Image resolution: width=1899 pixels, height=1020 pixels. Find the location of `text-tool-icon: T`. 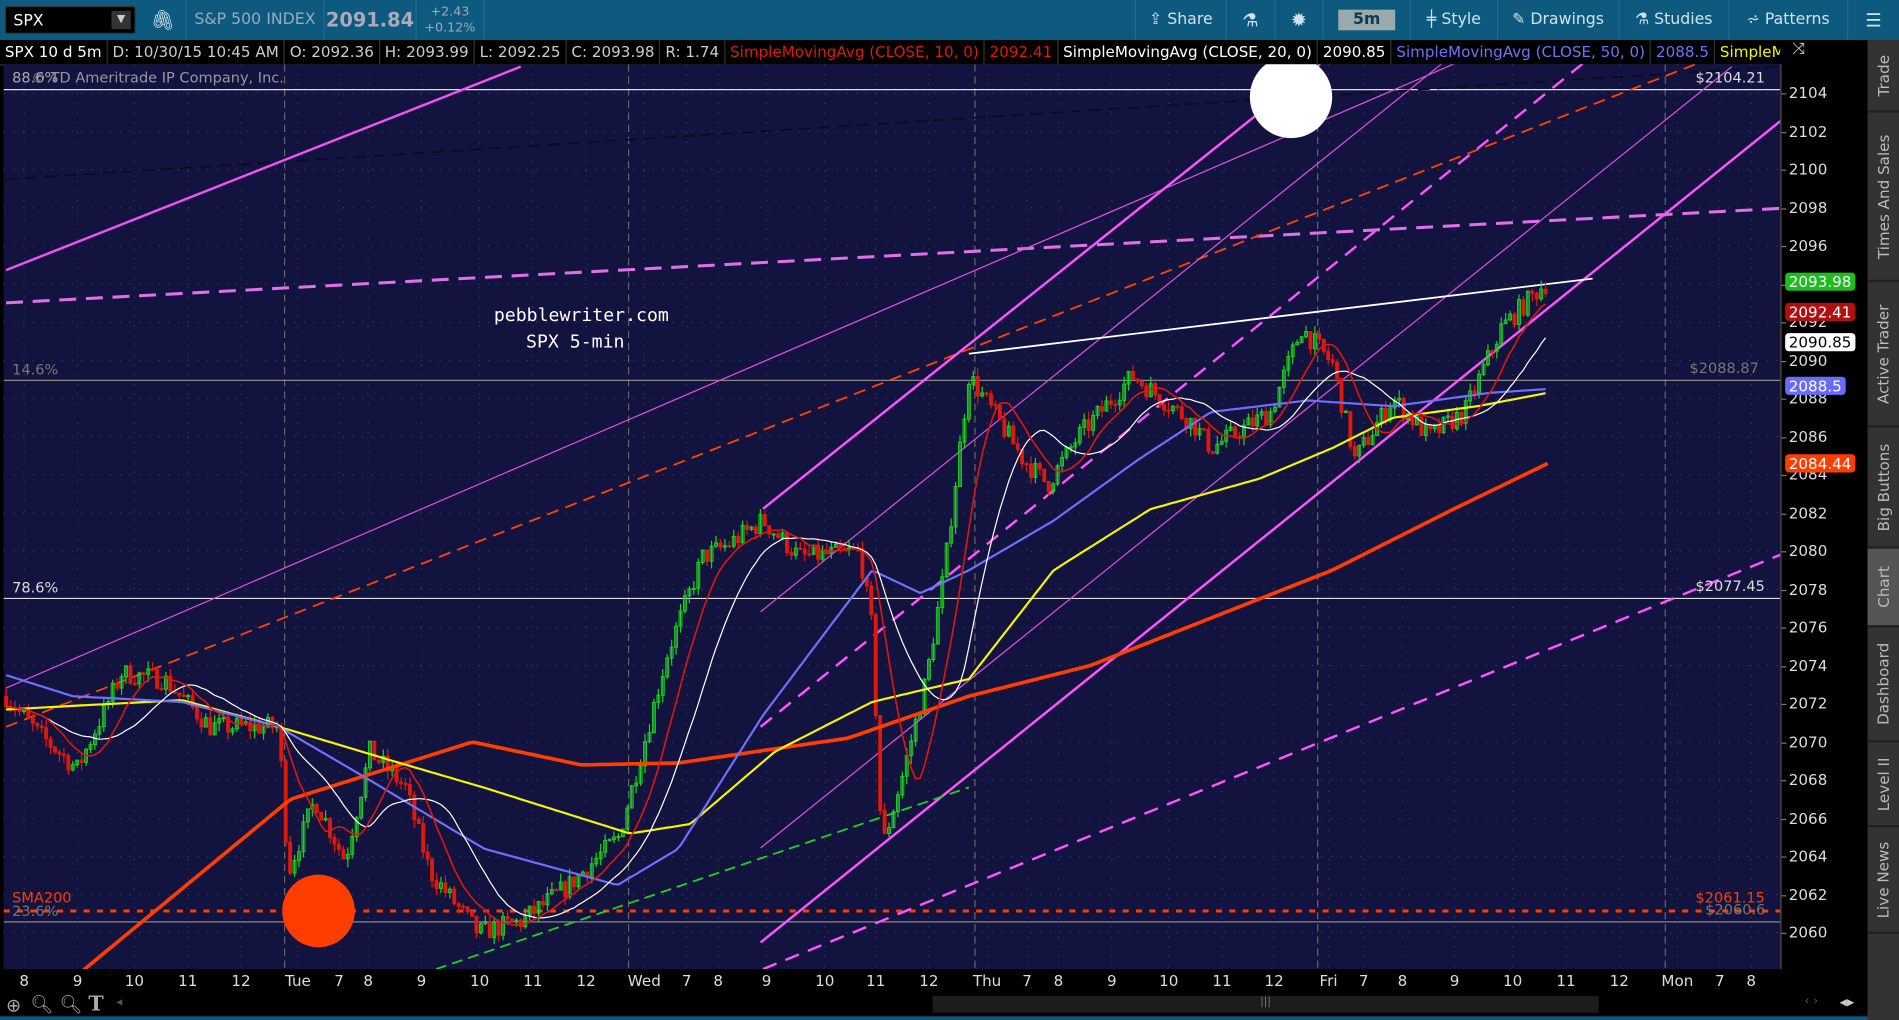

text-tool-icon: T is located at coordinates (95, 1004).